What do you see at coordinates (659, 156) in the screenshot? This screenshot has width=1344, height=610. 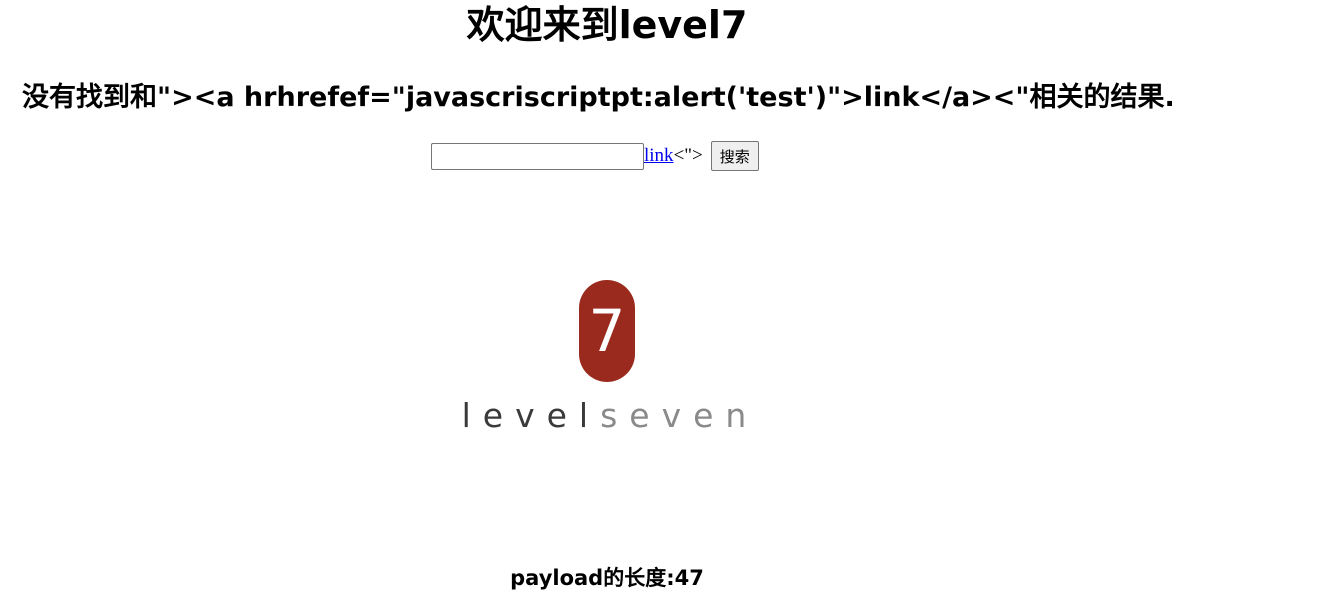 I see `injected-link: link` at bounding box center [659, 156].